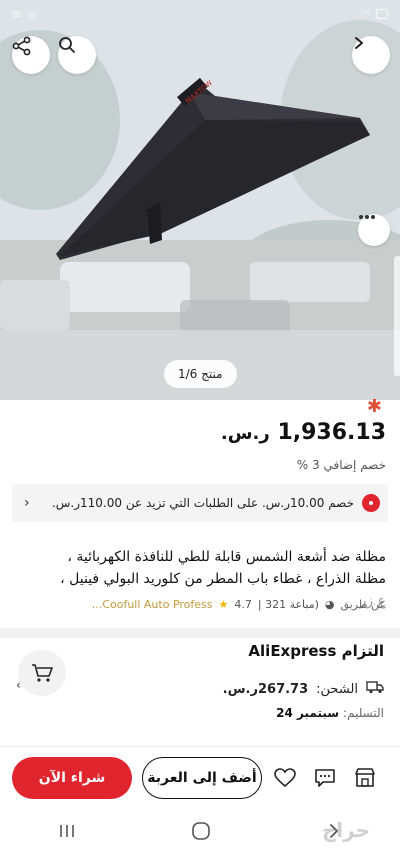  Describe the element at coordinates (363, 713) in the screenshot. I see `delivery-label: التسليم:` at that location.